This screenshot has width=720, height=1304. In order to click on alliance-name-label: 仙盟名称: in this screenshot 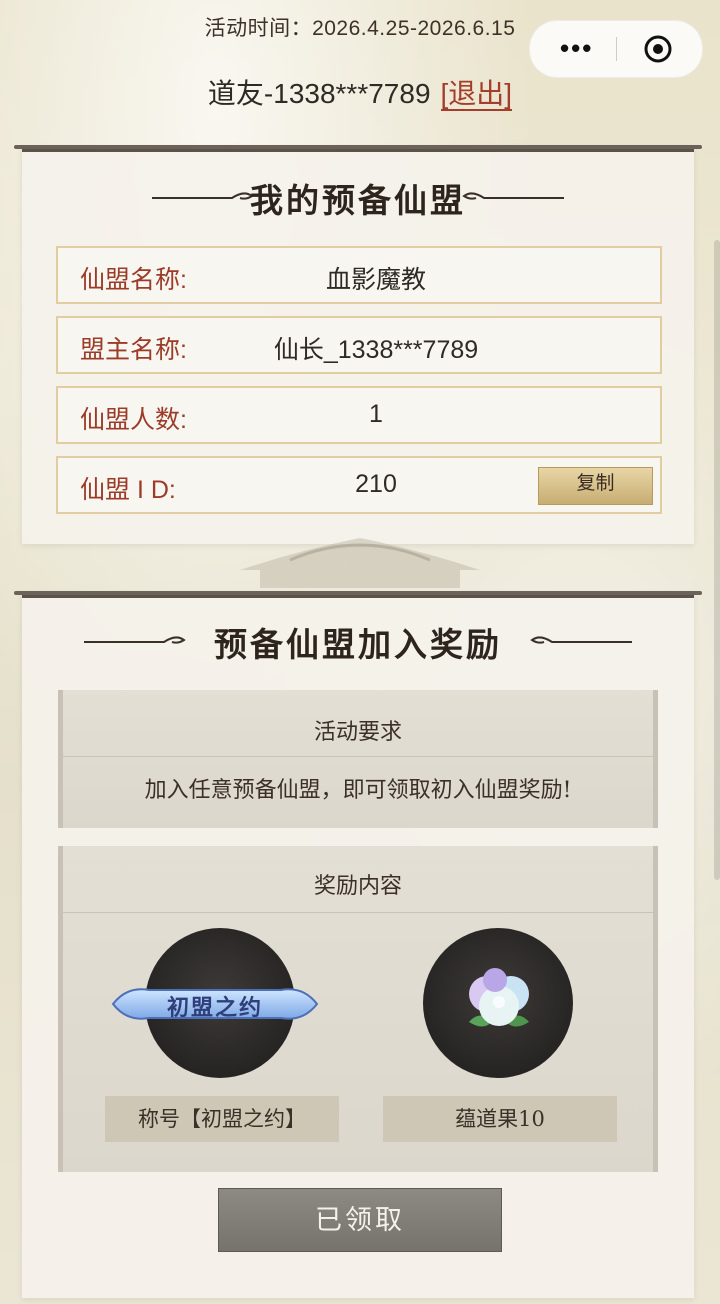, I will do `click(133, 280)`.